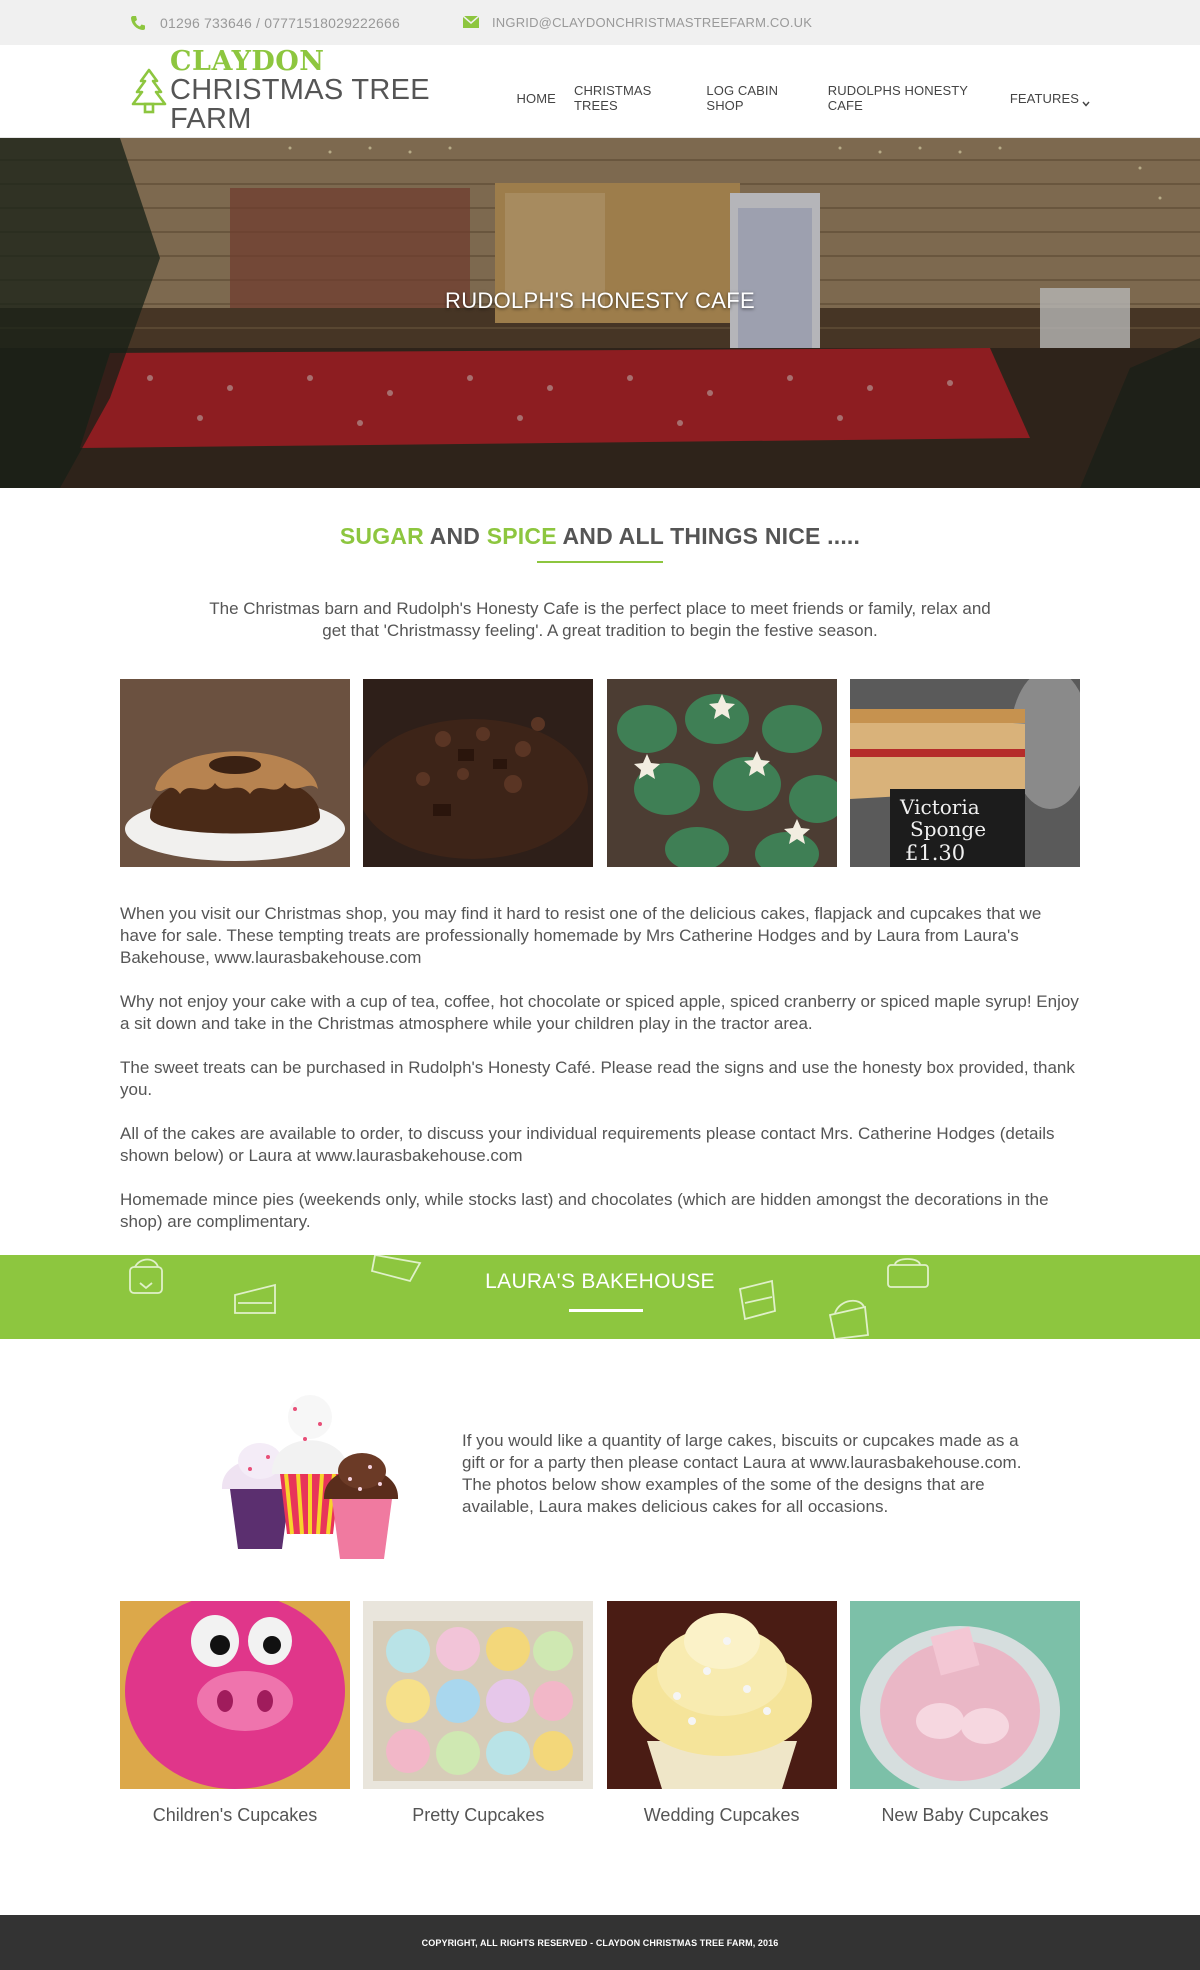  What do you see at coordinates (280, 22) in the screenshot?
I see `phone-number: 01296 733646 / 07771518029222666` at bounding box center [280, 22].